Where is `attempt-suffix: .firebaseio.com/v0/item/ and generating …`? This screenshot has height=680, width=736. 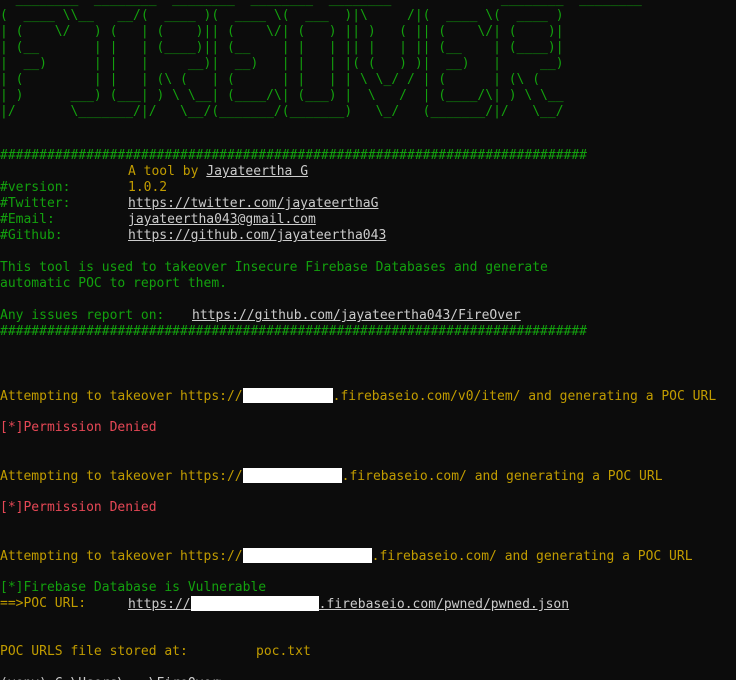
attempt-suffix: .firebaseio.com/v0/item/ and generating … is located at coordinates (524, 396).